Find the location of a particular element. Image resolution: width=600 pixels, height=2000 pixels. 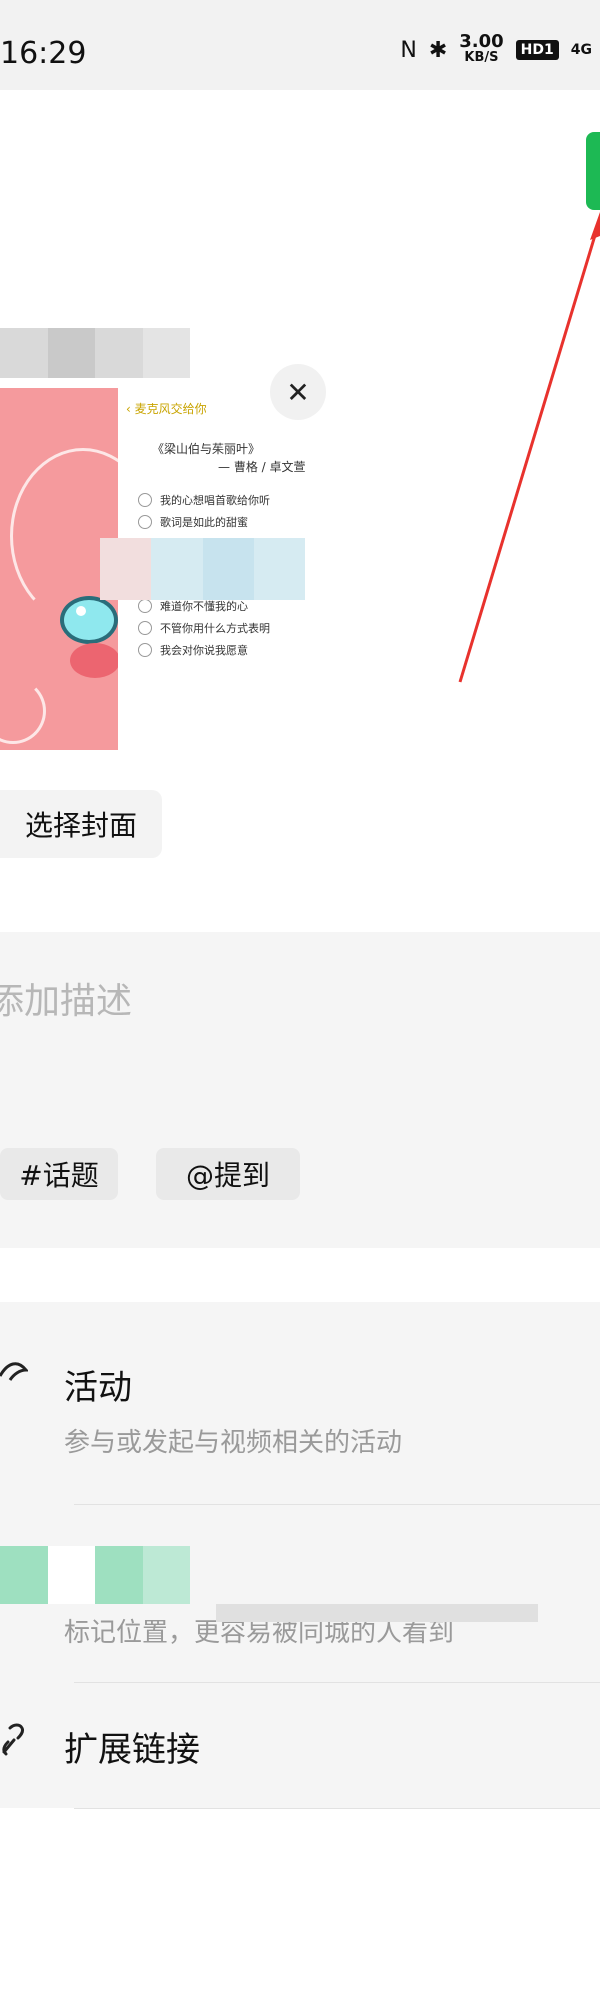

arrow-line is located at coordinates (528, 457).